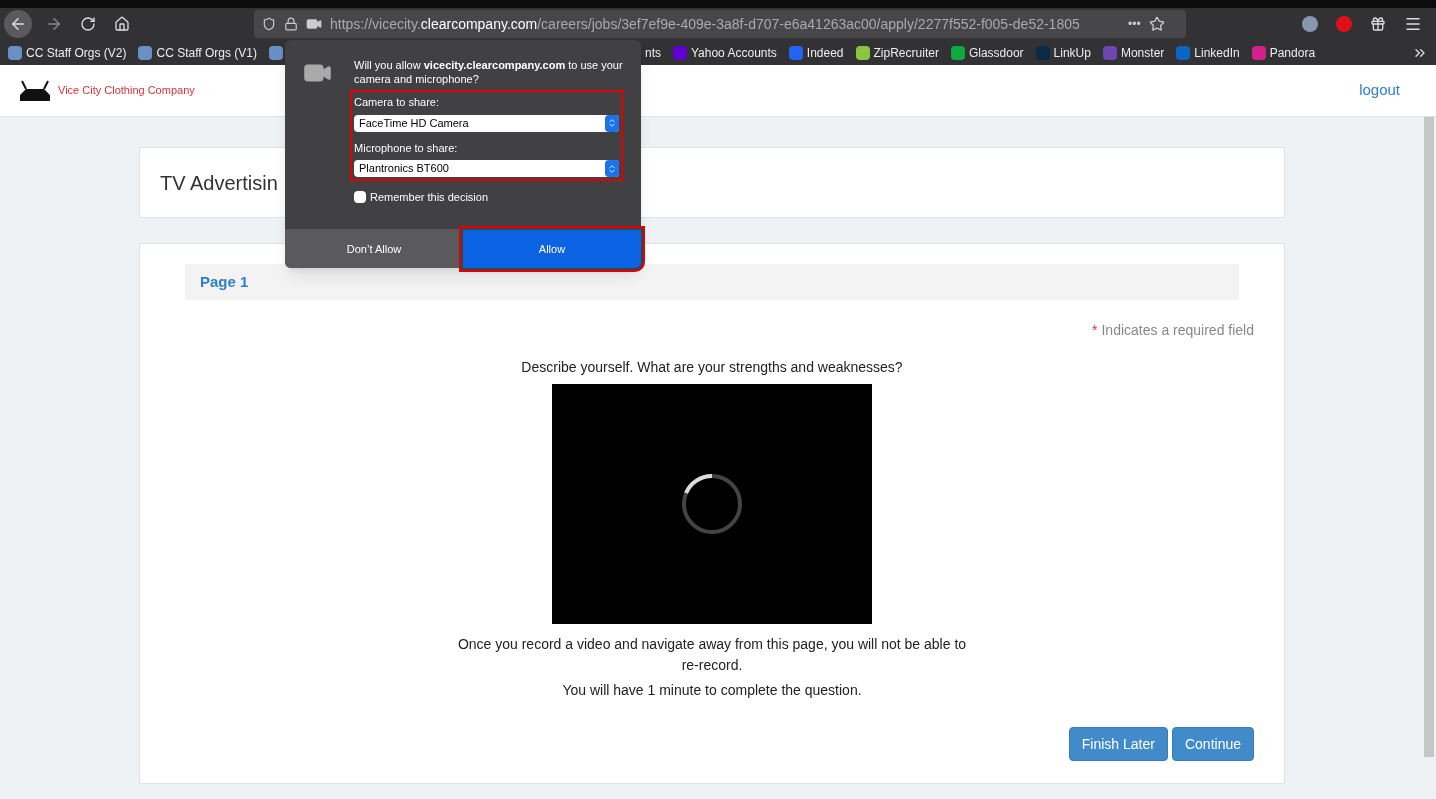 Image resolution: width=1436 pixels, height=799 pixels. What do you see at coordinates (1095, 330) in the screenshot?
I see `required-asterisk: *` at bounding box center [1095, 330].